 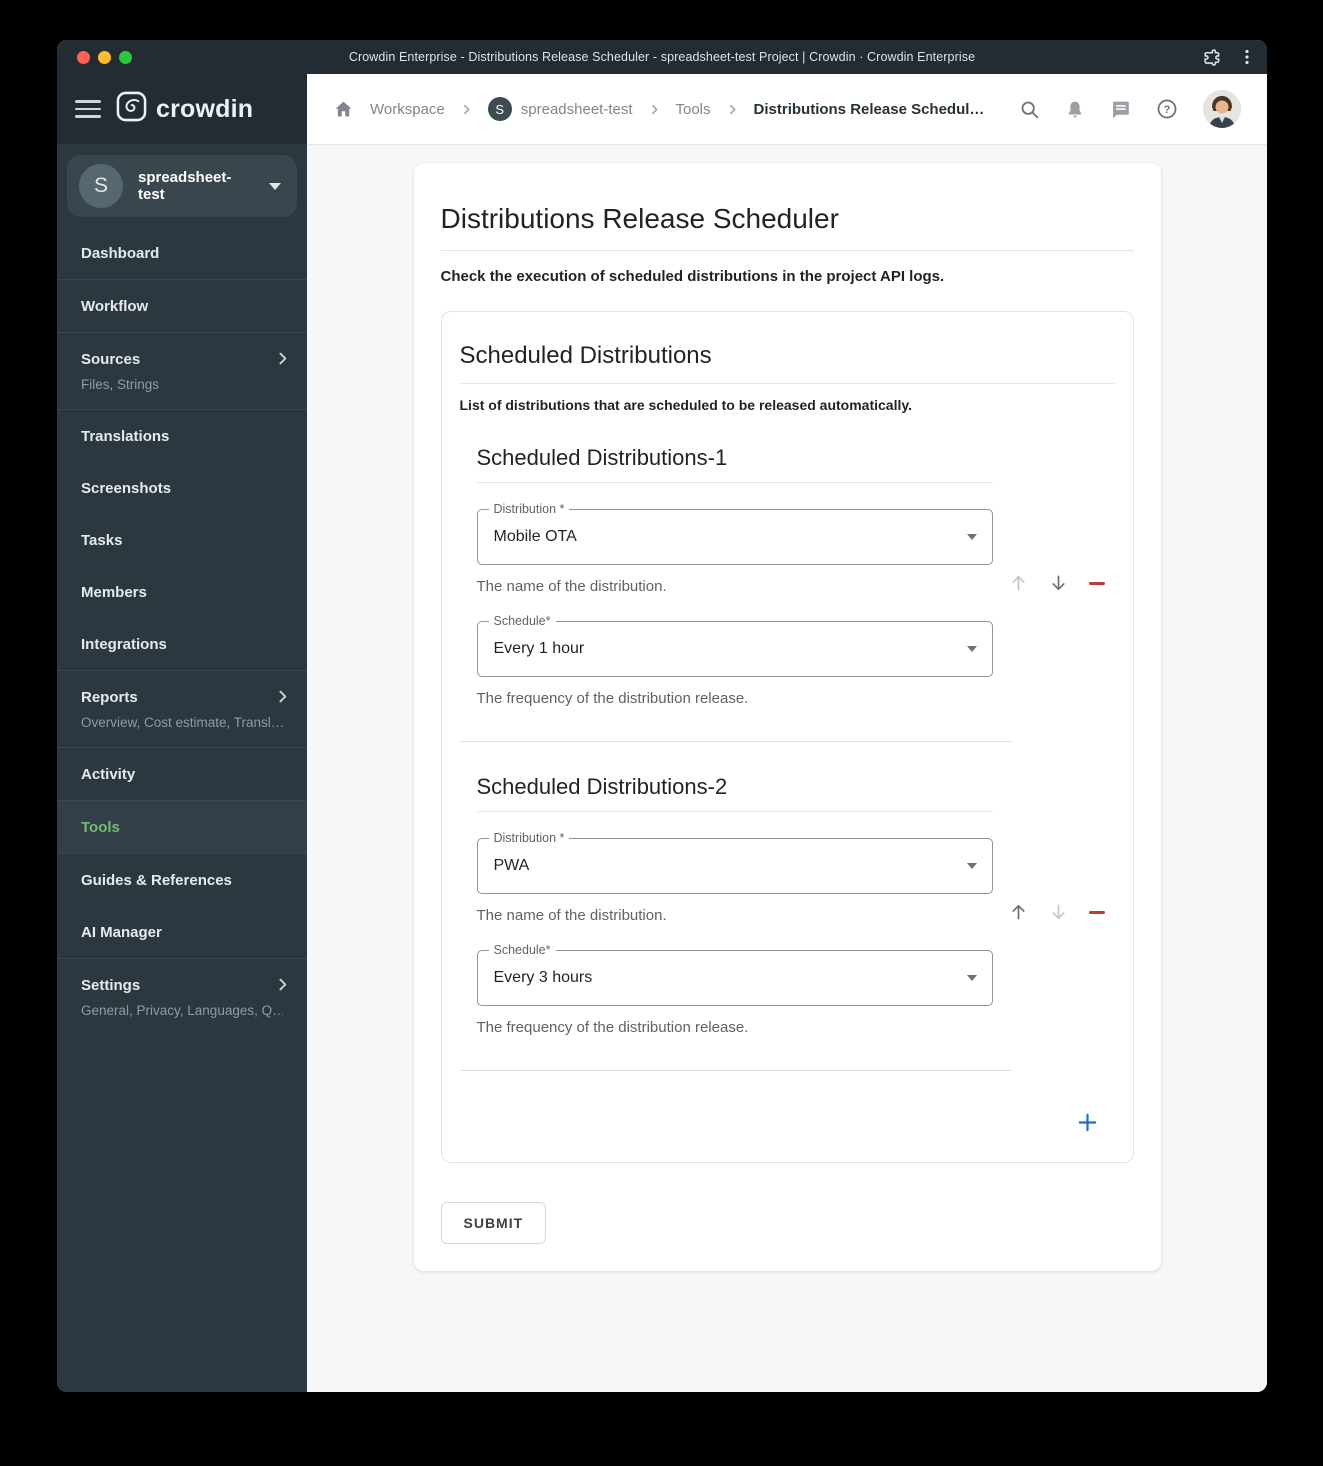 What do you see at coordinates (182, 253) in the screenshot?
I see `sidebar-item-dashboard: Dashboard` at bounding box center [182, 253].